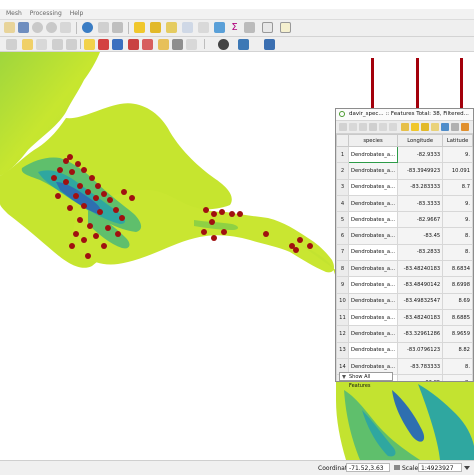  Describe the element at coordinates (420, 377) in the screenshot. I see `longitude-cell: -82.85` at that location.